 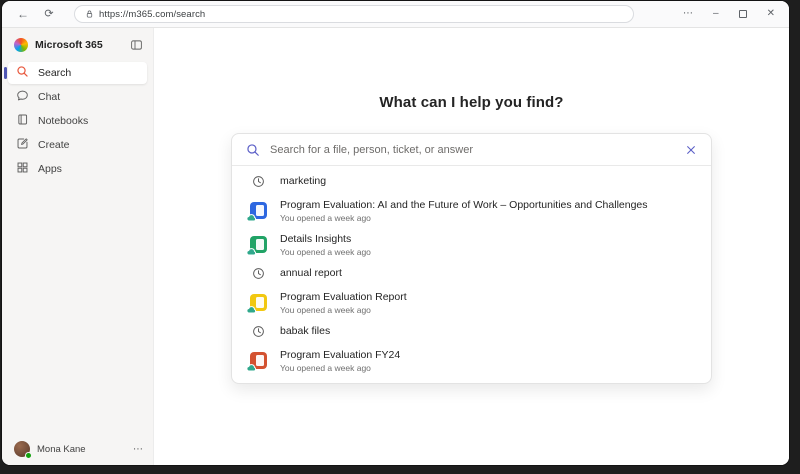 What do you see at coordinates (771, 14) in the screenshot?
I see `close-button: ✕` at bounding box center [771, 14].